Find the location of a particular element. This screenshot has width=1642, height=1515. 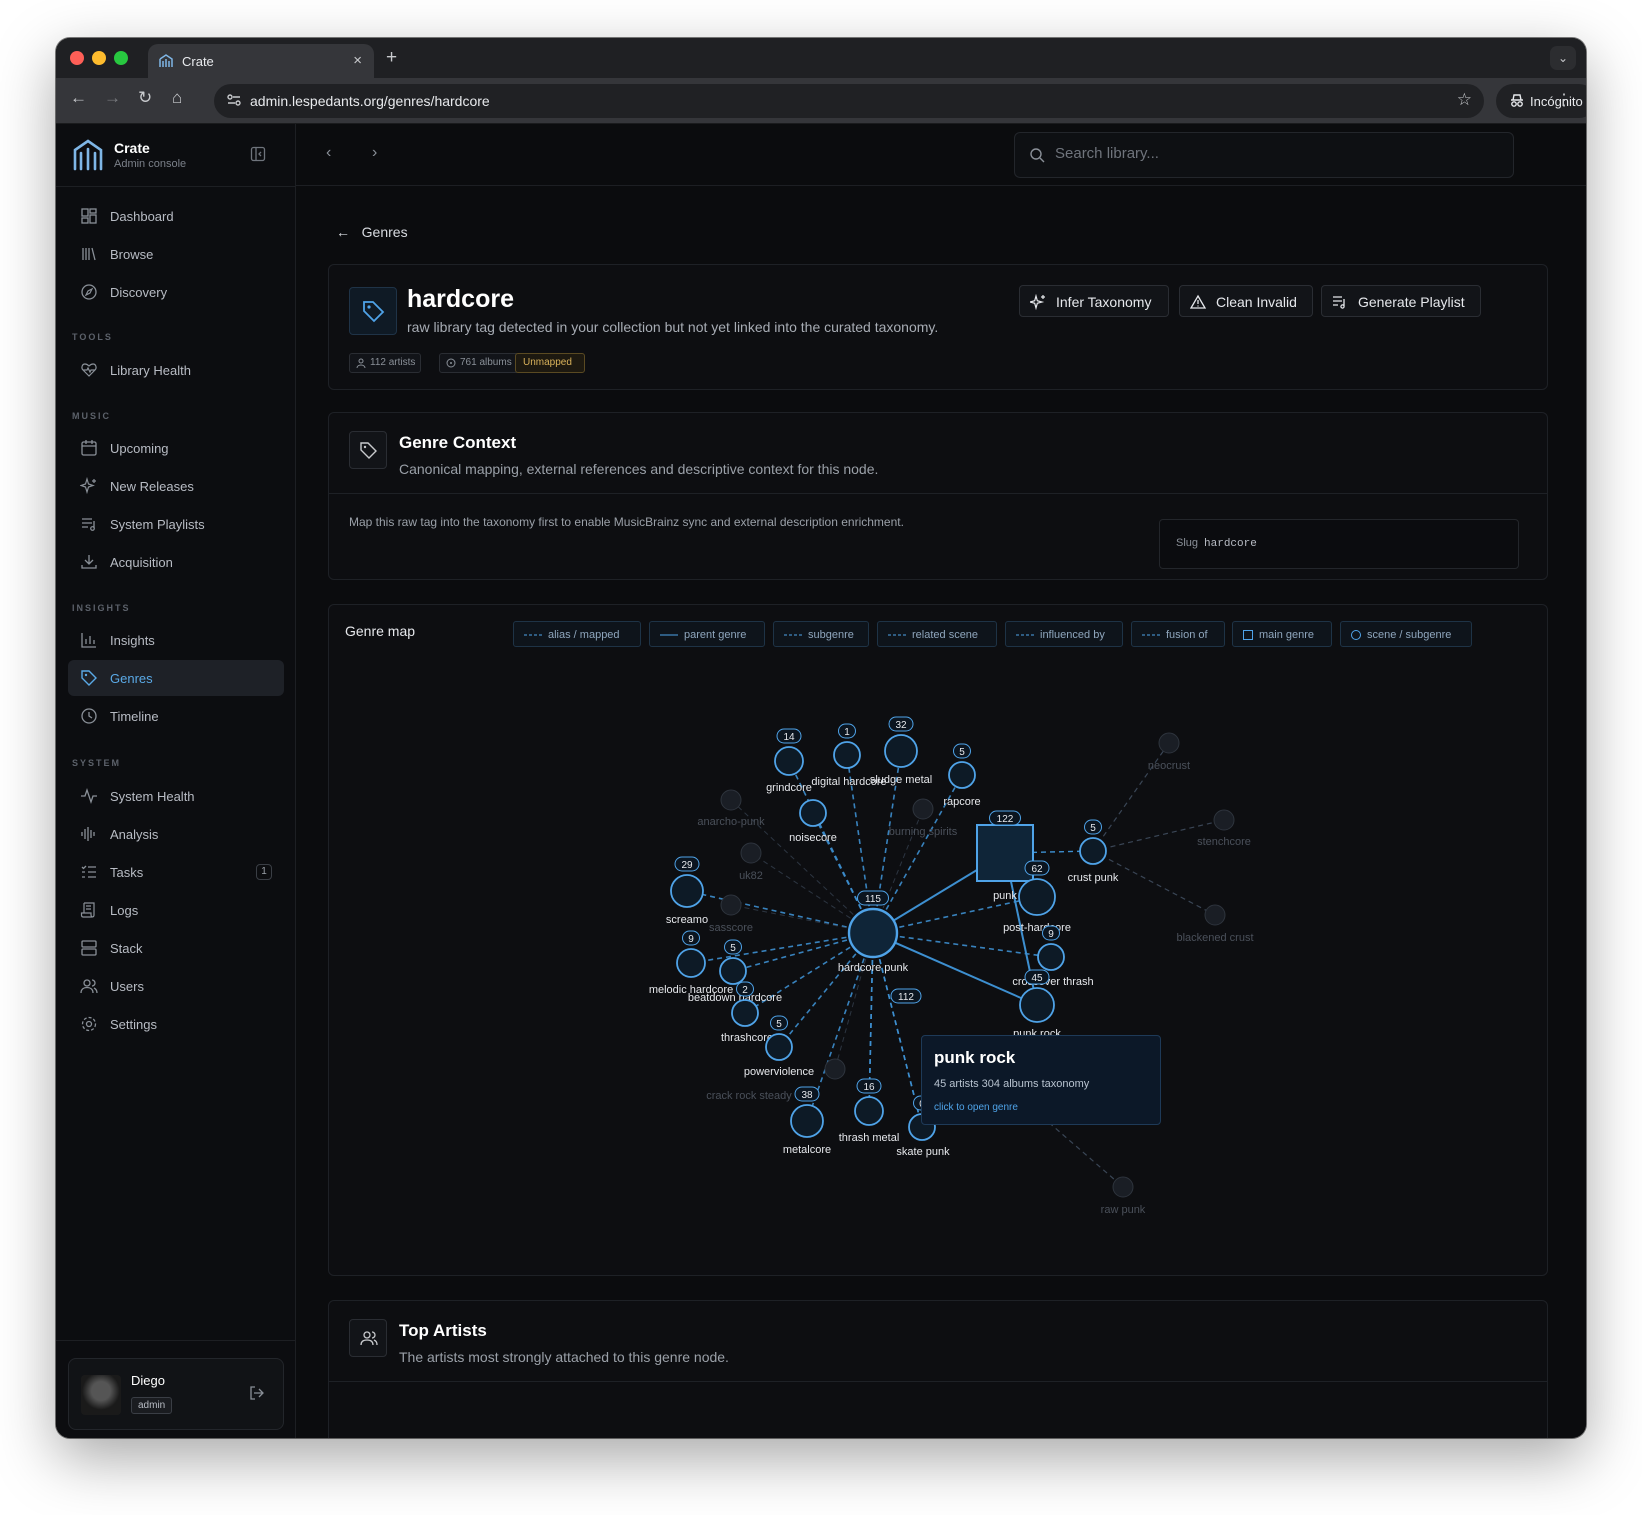

genre-node-label: punk is located at coordinates (1005, 896).